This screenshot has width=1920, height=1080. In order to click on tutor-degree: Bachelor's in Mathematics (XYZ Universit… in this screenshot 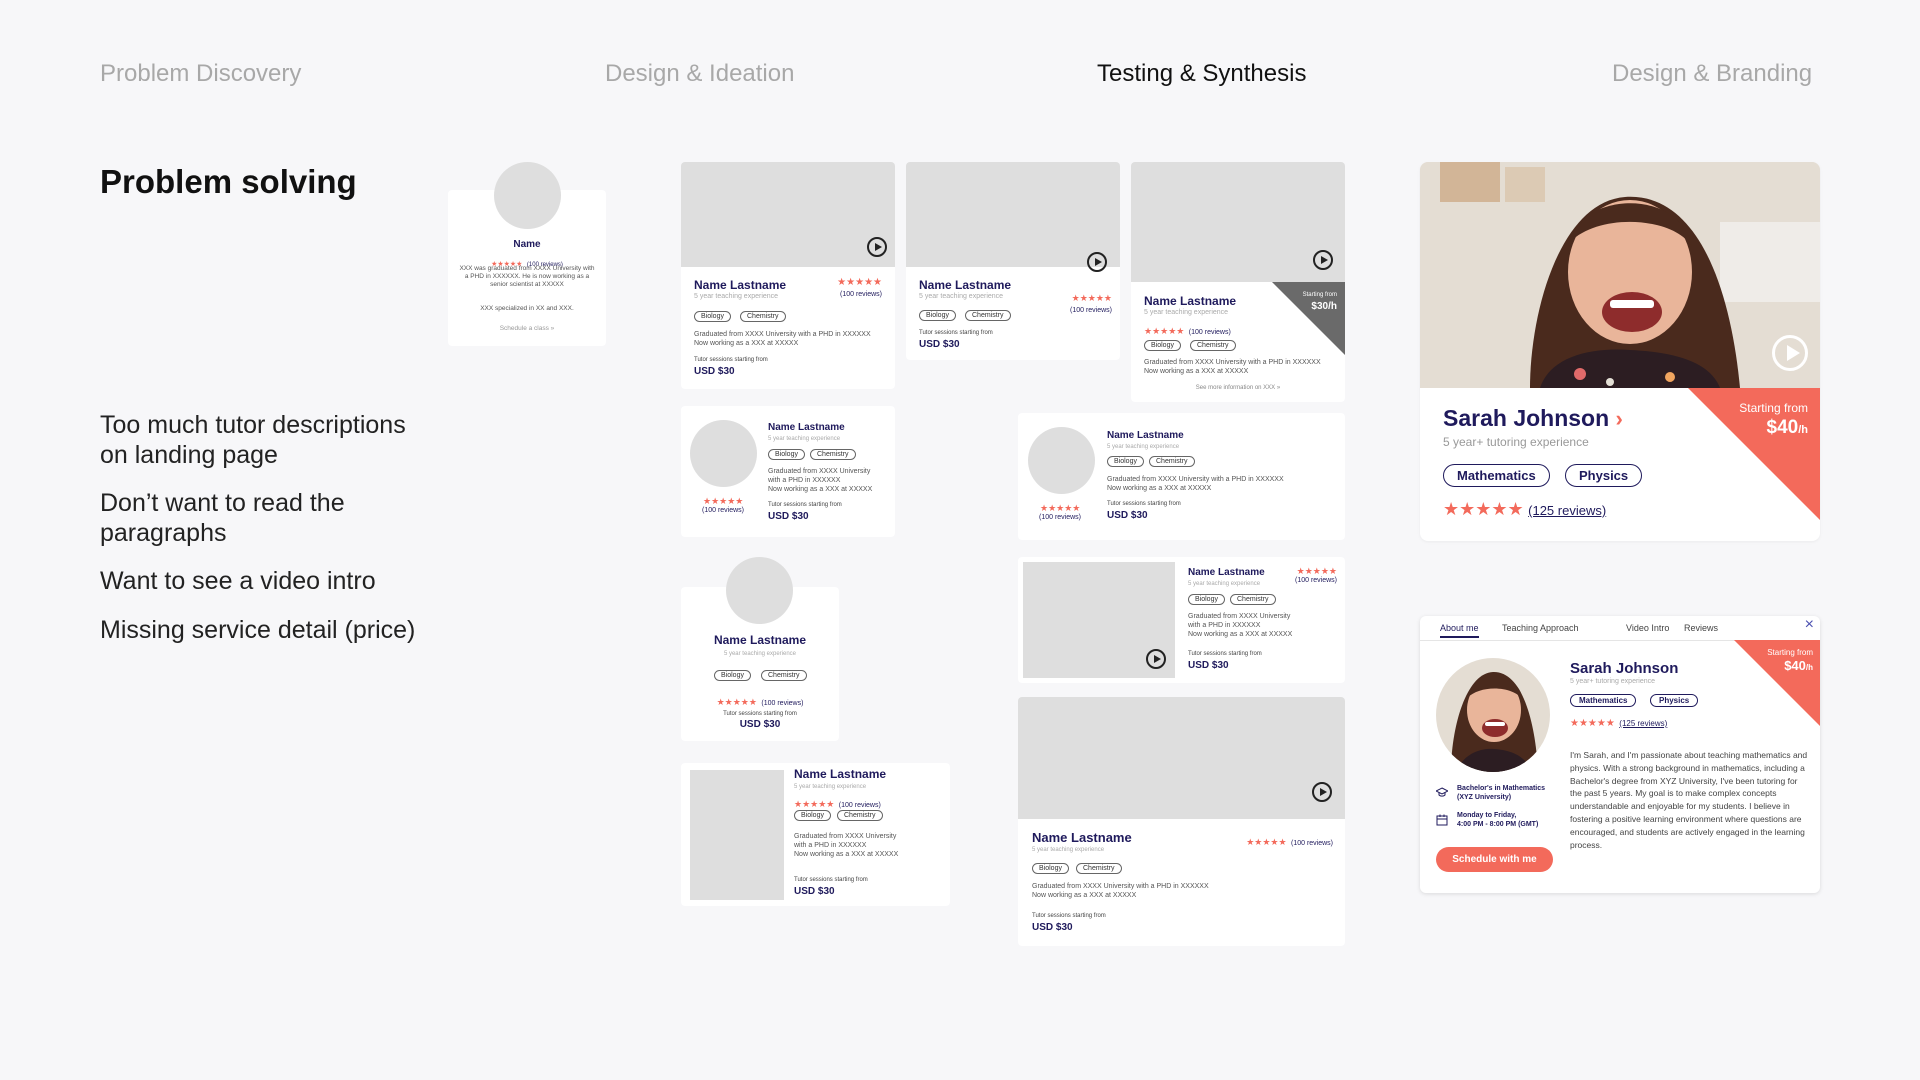, I will do `click(1501, 793)`.